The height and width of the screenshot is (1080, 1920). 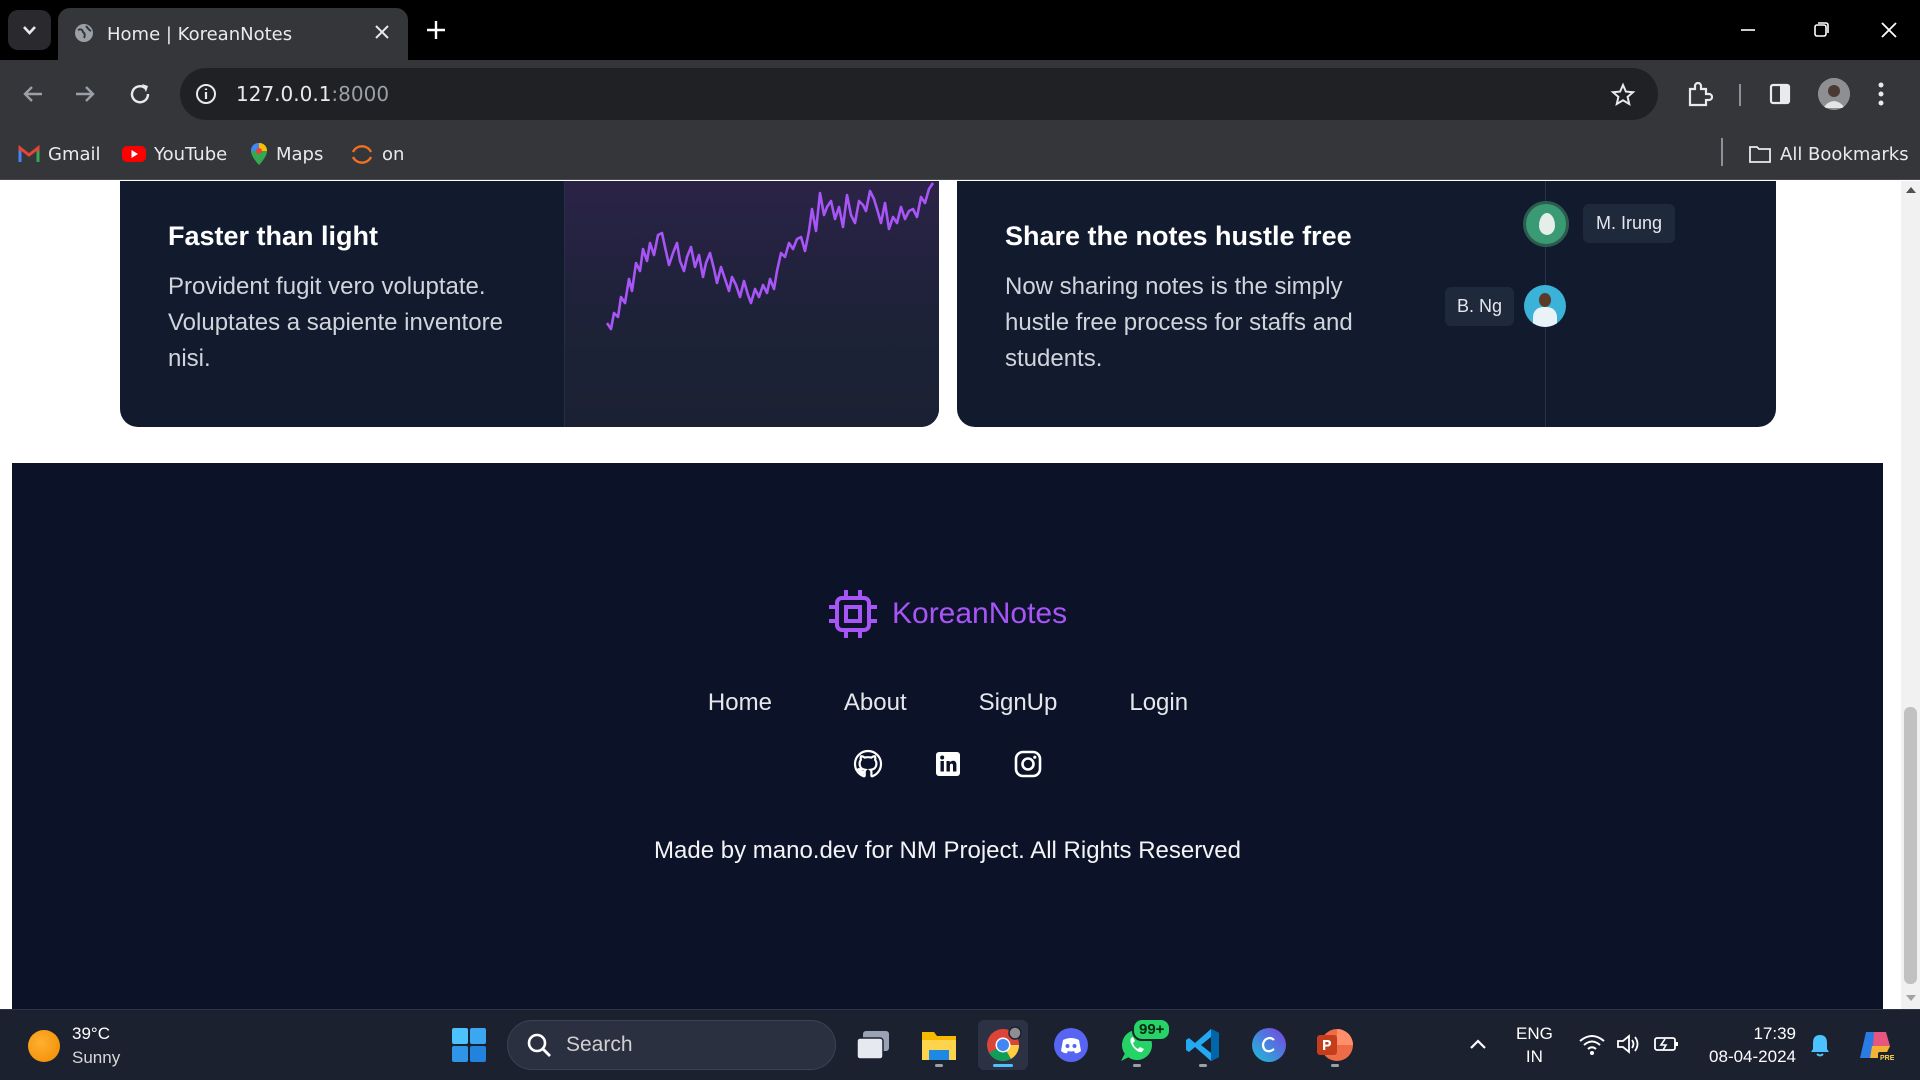 I want to click on new-tab-icon, so click(x=436, y=30).